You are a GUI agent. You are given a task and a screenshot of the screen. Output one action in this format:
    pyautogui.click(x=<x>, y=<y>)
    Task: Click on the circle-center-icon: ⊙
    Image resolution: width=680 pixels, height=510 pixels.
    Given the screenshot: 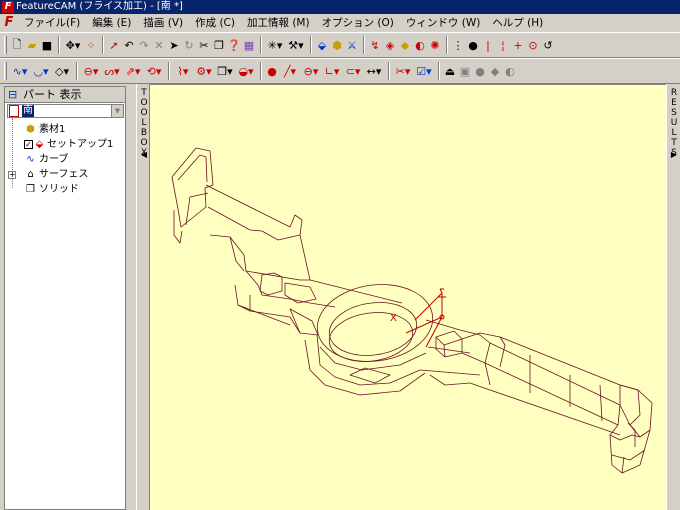 What is the action you would take?
    pyautogui.click(x=533, y=45)
    